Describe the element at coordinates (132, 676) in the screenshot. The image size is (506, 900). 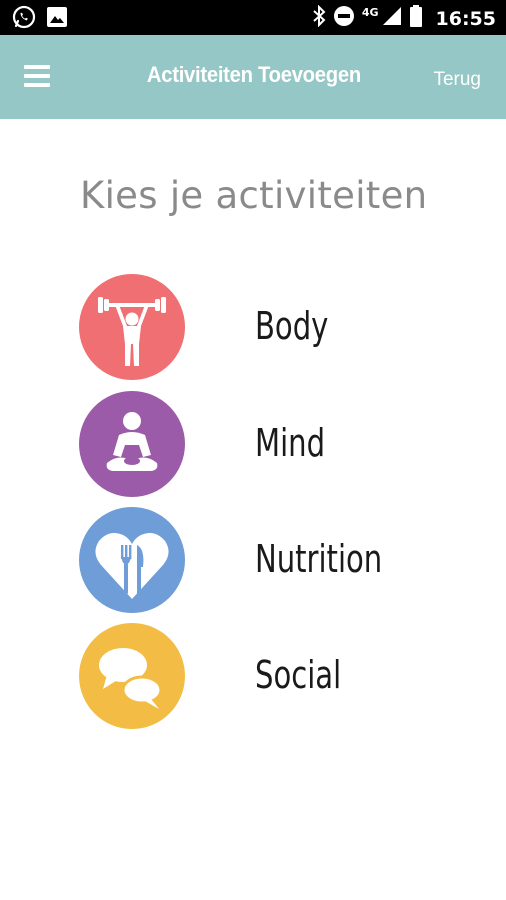
I see `chat-bubbles-icon` at that location.